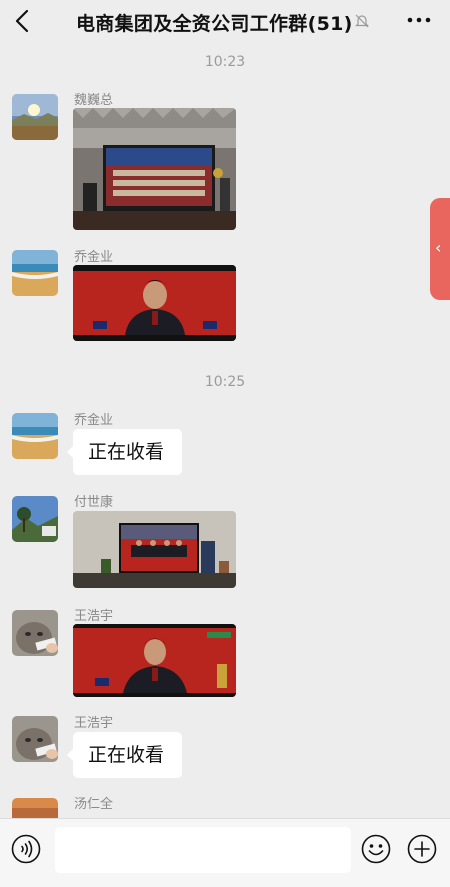  I want to click on more-dots-icon, so click(419, 20).